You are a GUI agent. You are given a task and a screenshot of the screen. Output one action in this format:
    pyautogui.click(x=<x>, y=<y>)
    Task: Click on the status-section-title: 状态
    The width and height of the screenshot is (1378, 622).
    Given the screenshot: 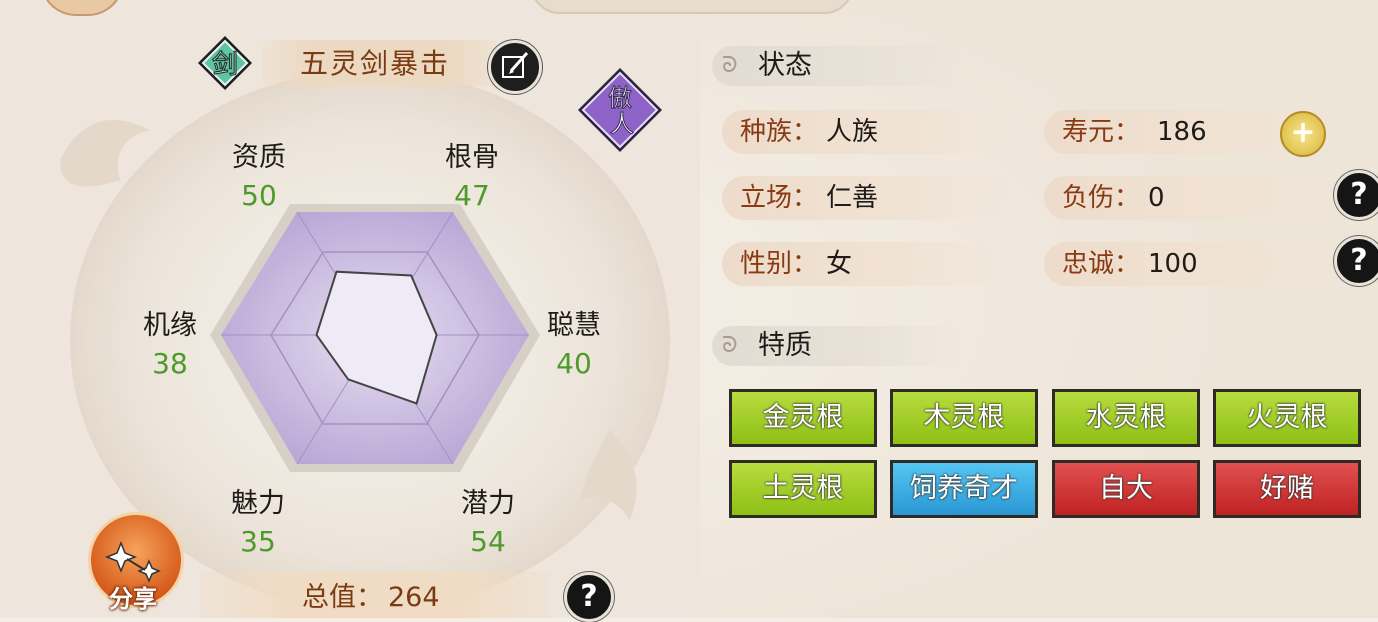 What is the action you would take?
    pyautogui.click(x=785, y=65)
    